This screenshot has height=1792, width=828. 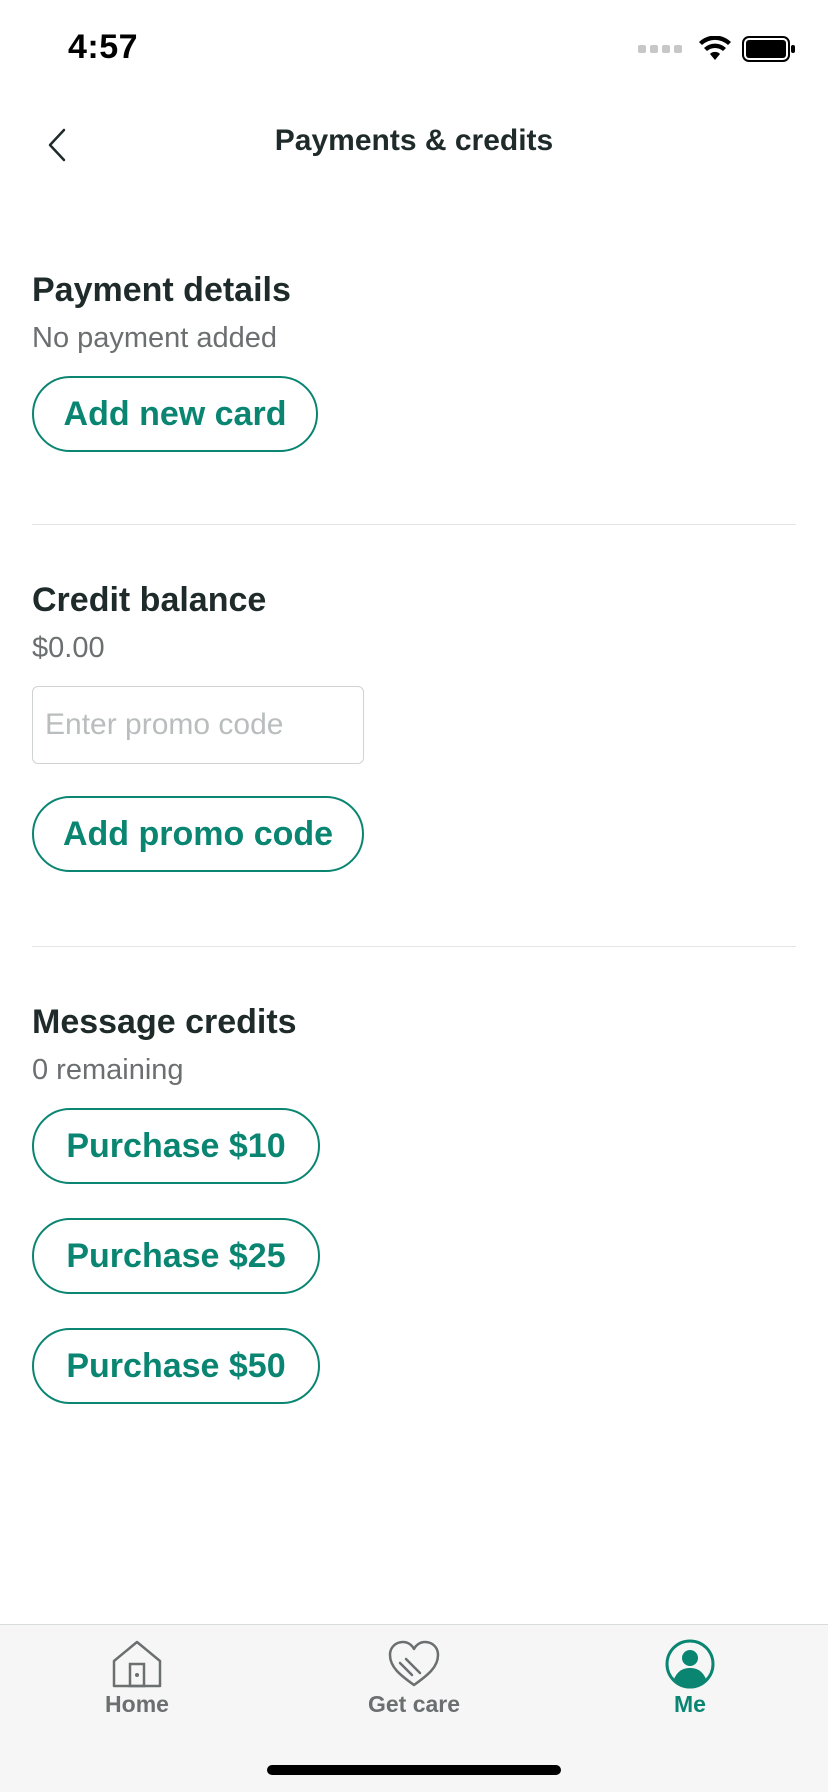 I want to click on wifi-icon, so click(x=715, y=48).